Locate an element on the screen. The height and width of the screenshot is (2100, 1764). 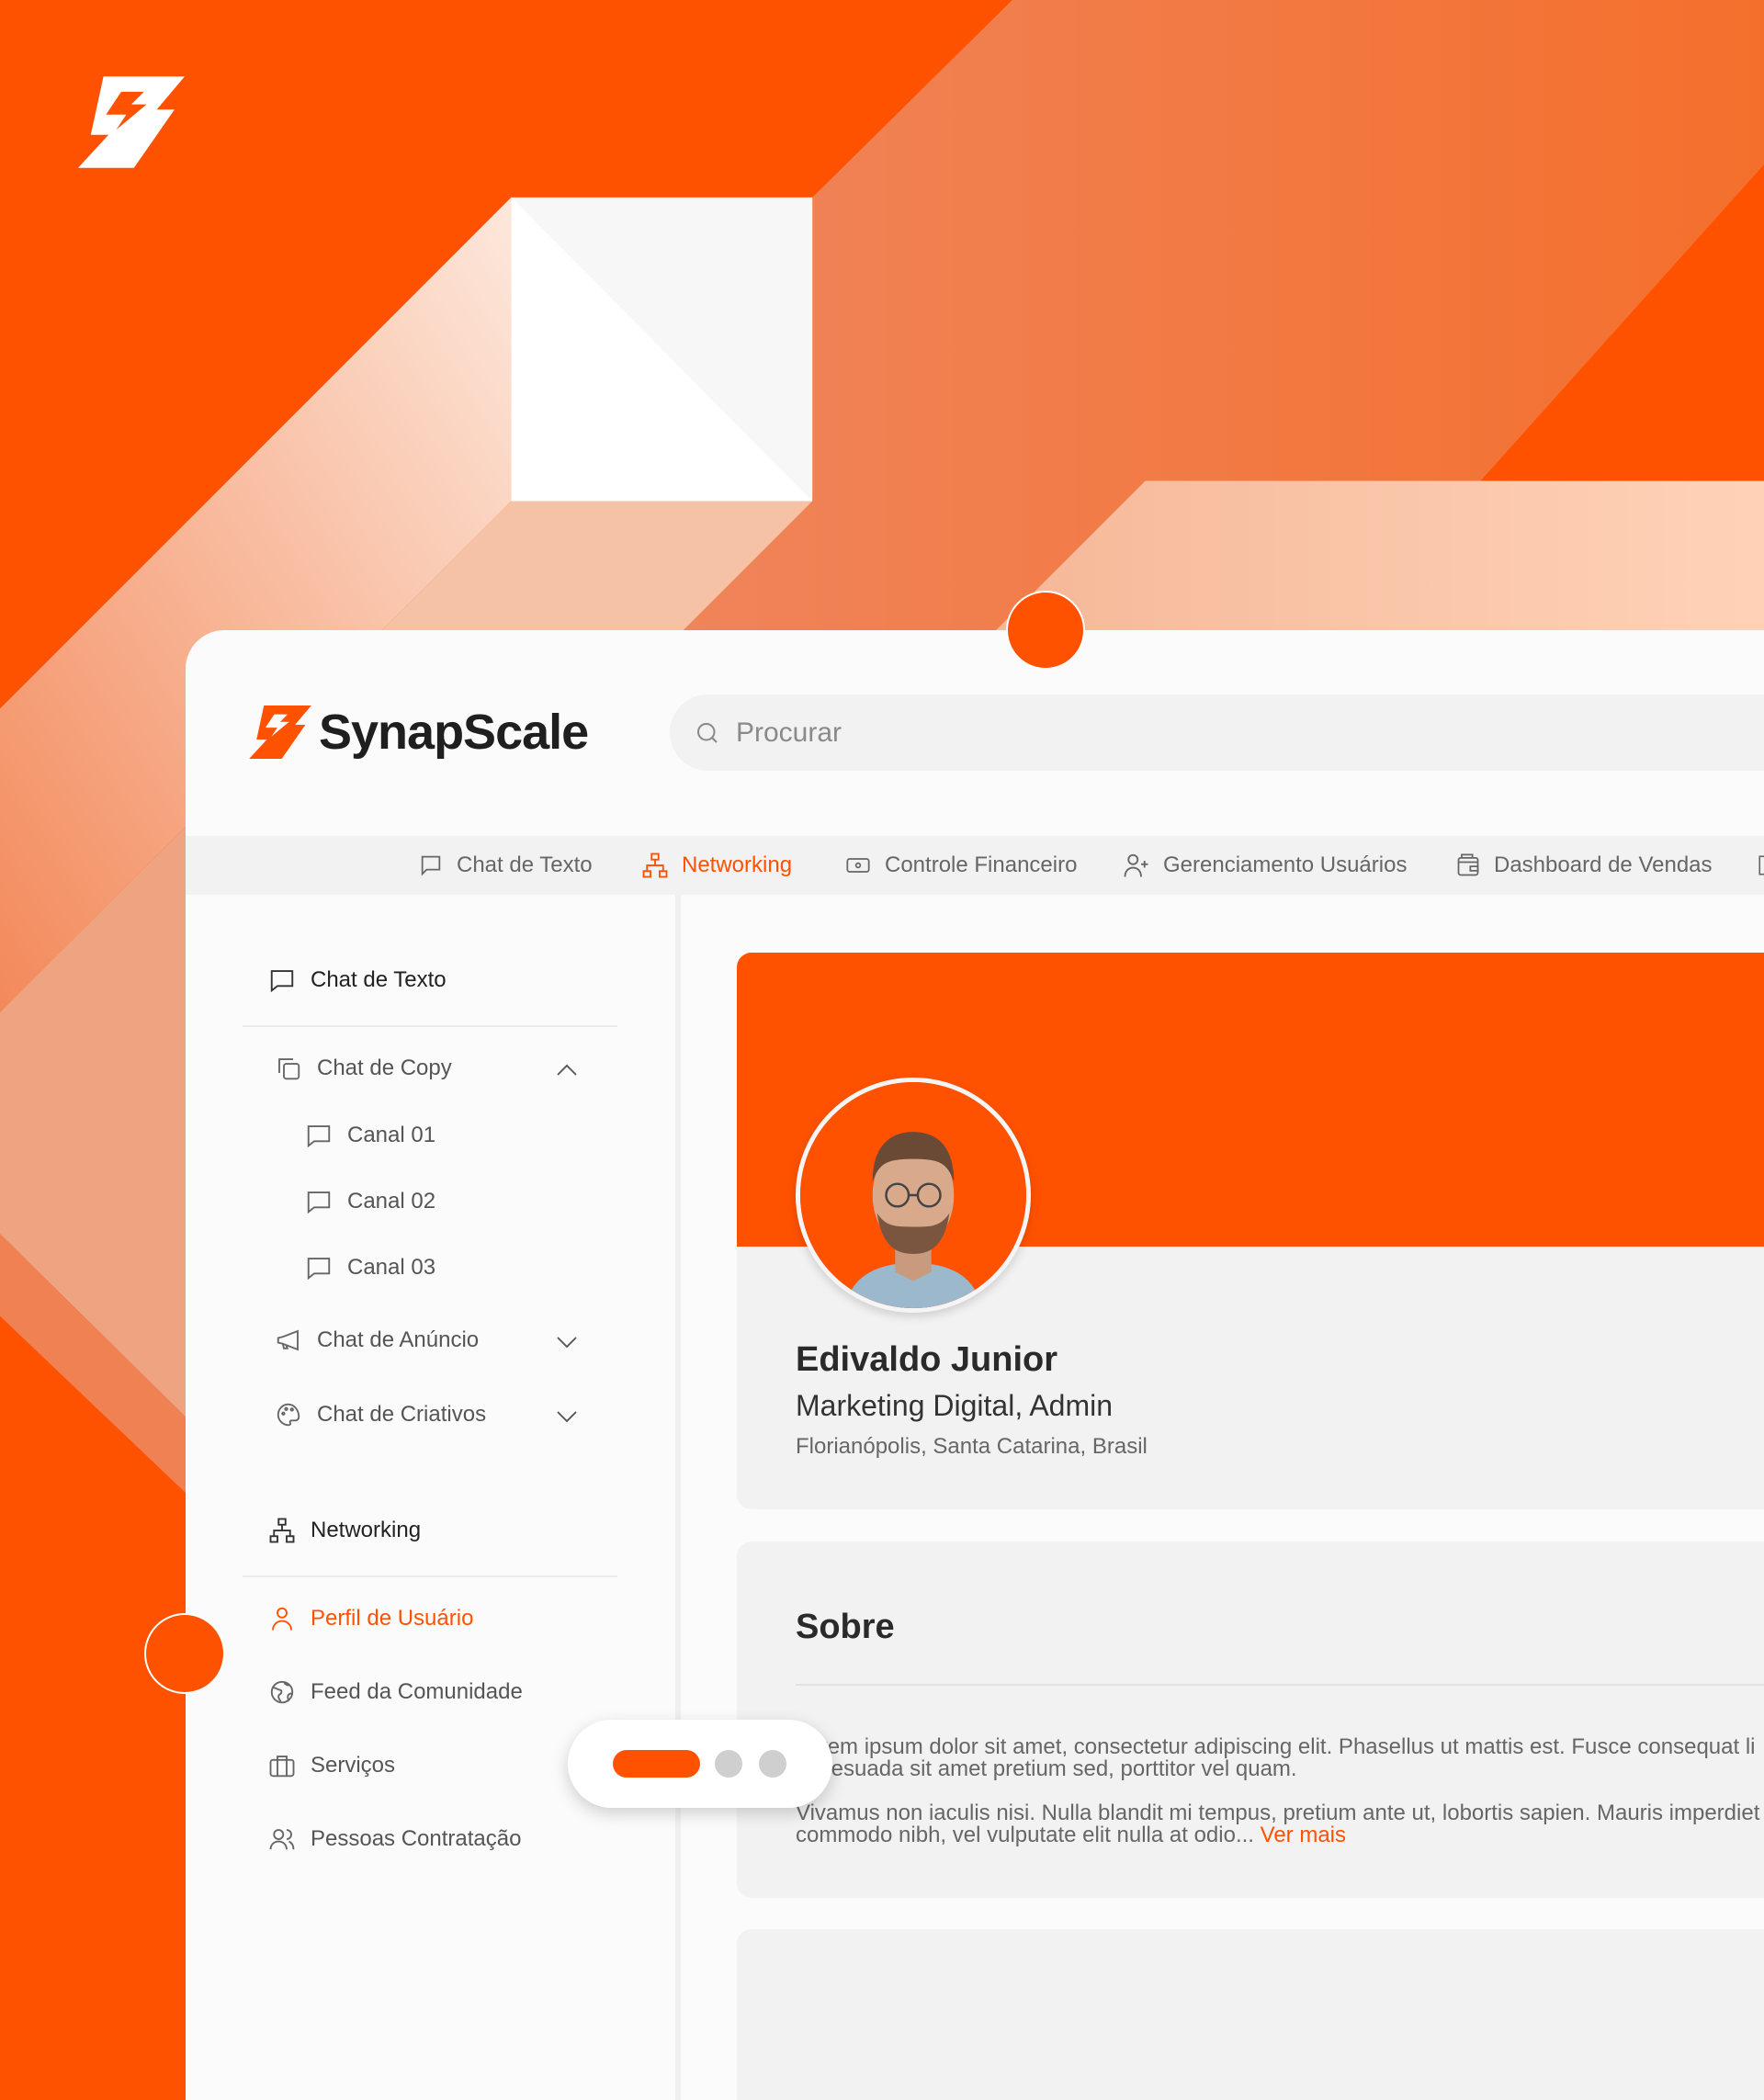
tab-dashboard-de-vendas: Dashboard de Vendas is located at coordinates (1584, 865).